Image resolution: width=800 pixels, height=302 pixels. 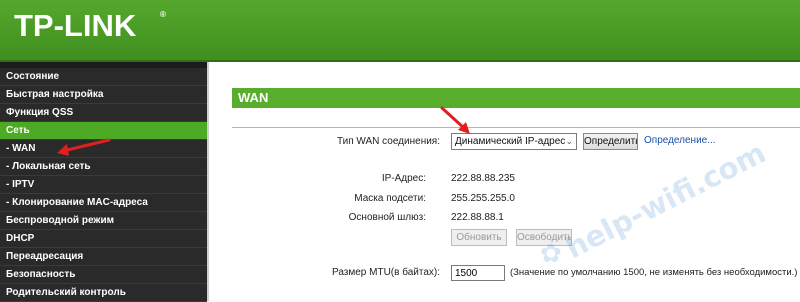 What do you see at coordinates (103, 221) in the screenshot?
I see `sidebar-item-wireless: Беспроводной режим` at bounding box center [103, 221].